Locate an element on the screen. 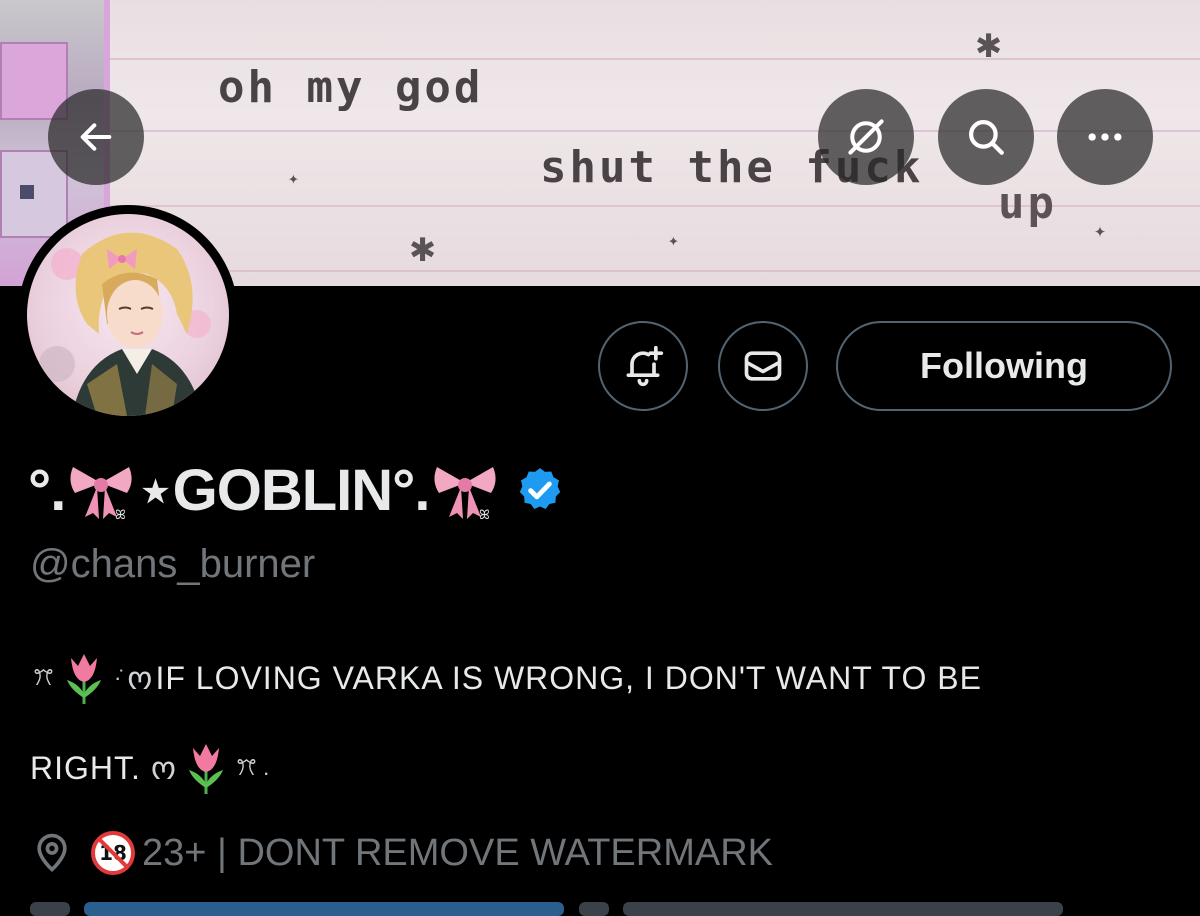  search-button is located at coordinates (986, 137).